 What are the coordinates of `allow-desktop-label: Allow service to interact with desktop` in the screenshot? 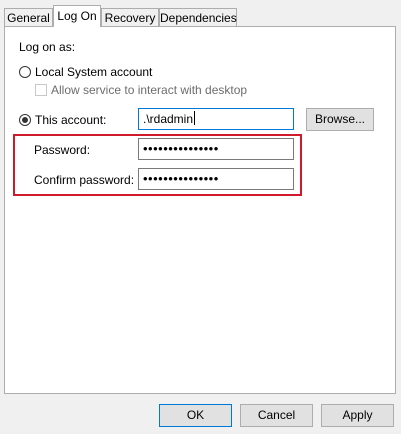 It's located at (149, 90).